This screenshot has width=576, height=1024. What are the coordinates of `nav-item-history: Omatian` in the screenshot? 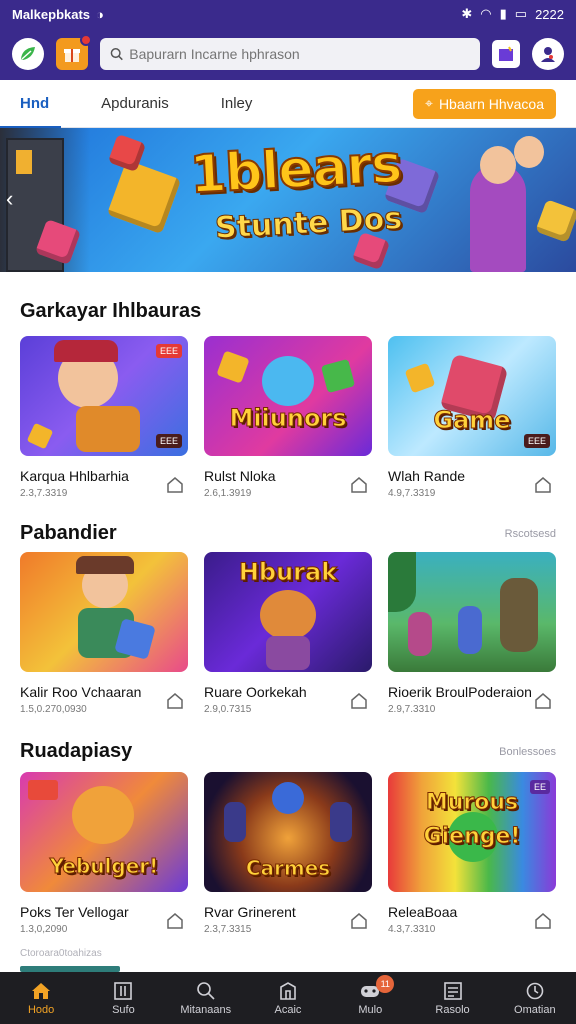 It's located at (535, 998).